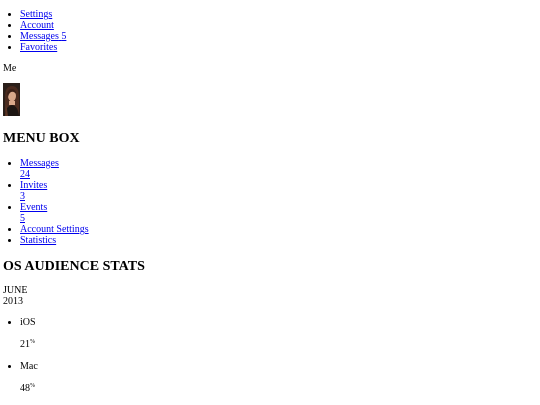  I want to click on os-percent-mac: 48%, so click(120, 388).